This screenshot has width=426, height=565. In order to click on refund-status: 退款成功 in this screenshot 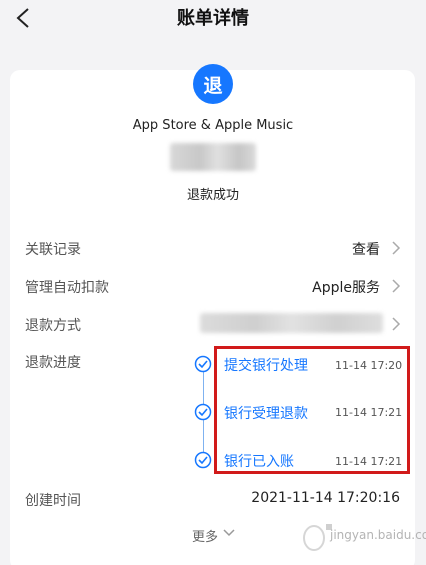, I will do `click(212, 195)`.